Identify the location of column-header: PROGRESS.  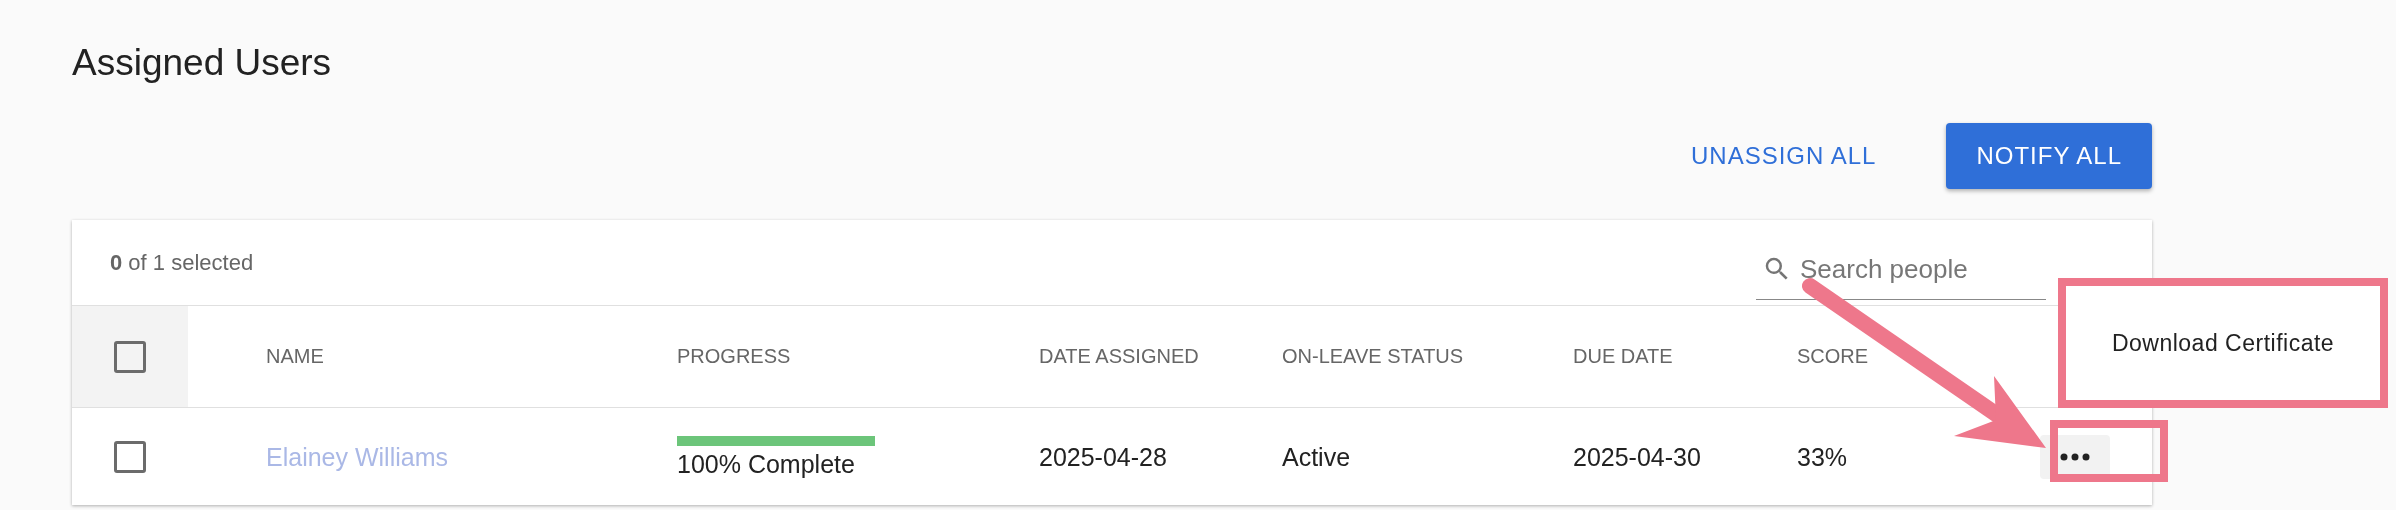
(734, 356).